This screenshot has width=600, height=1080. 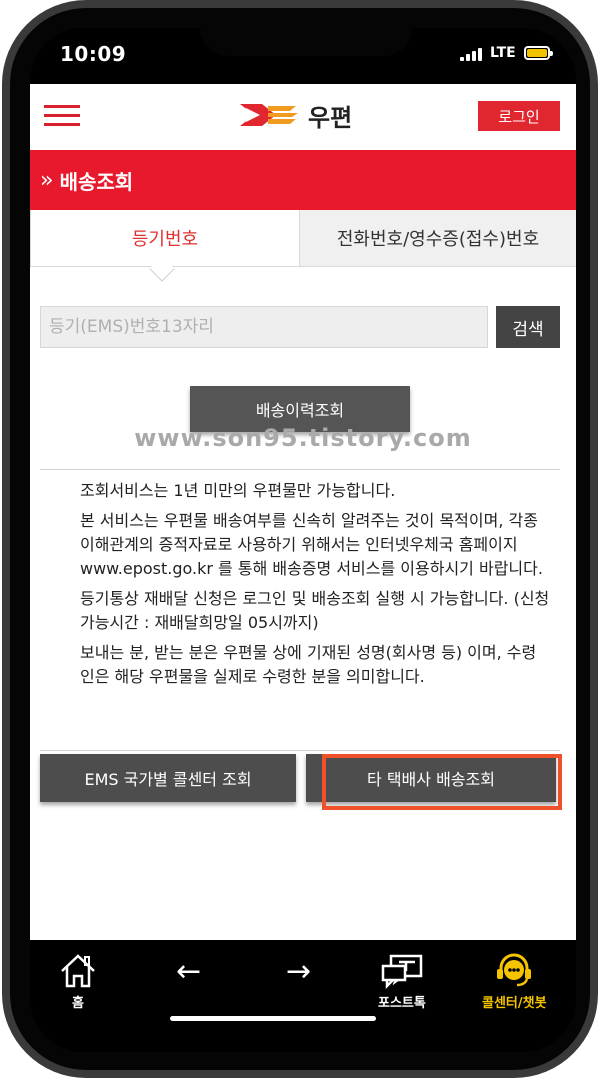 What do you see at coordinates (96, 181) in the screenshot?
I see `section-title: 배송조회` at bounding box center [96, 181].